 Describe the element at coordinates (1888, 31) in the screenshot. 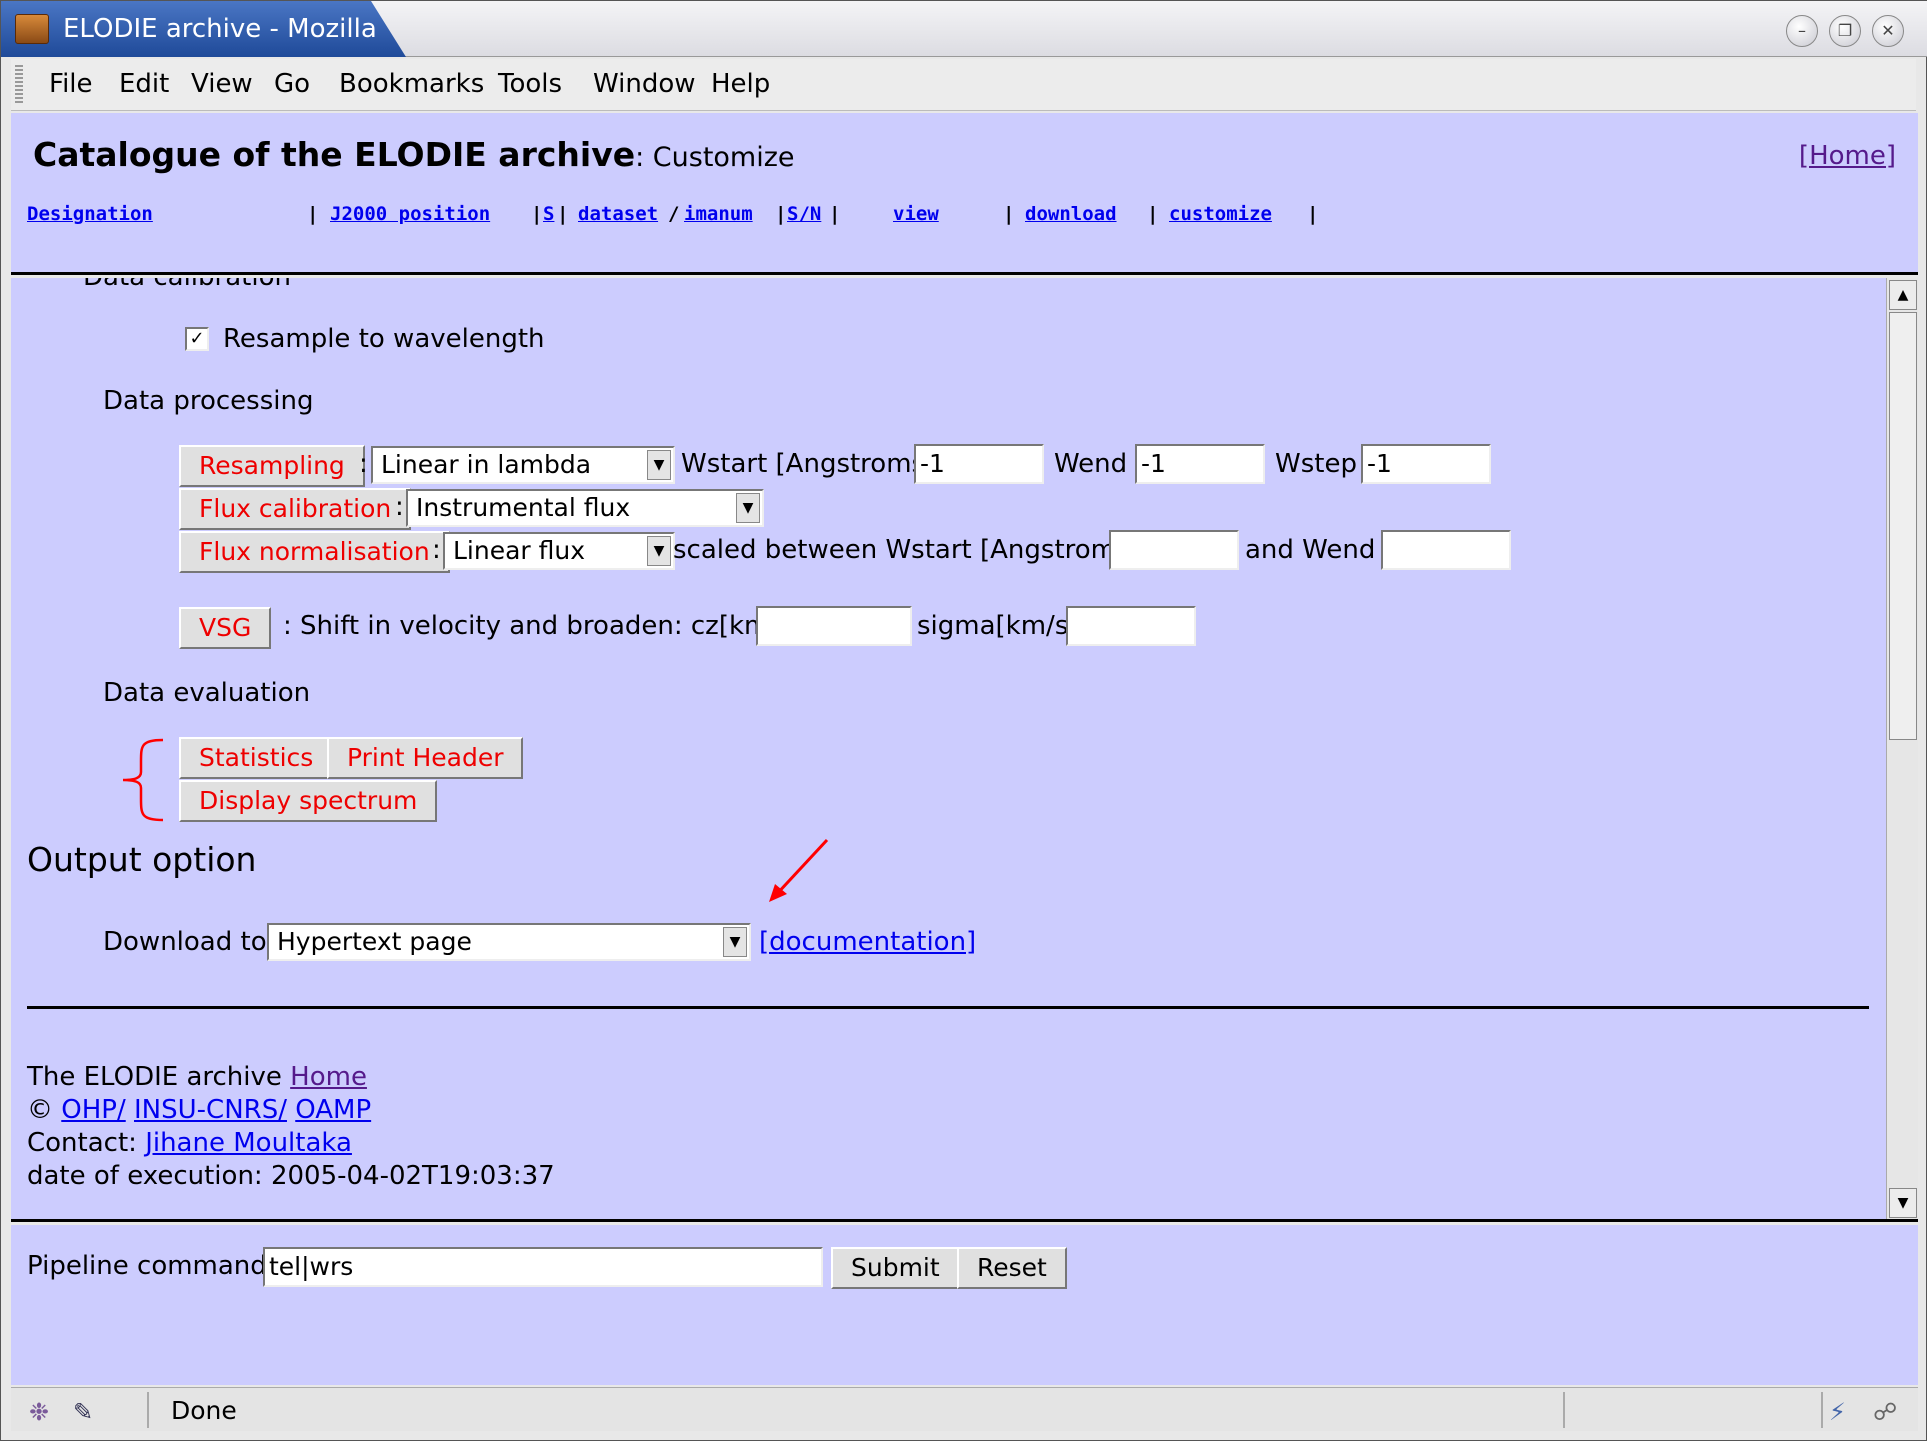

I see `close-icon: ✕` at that location.